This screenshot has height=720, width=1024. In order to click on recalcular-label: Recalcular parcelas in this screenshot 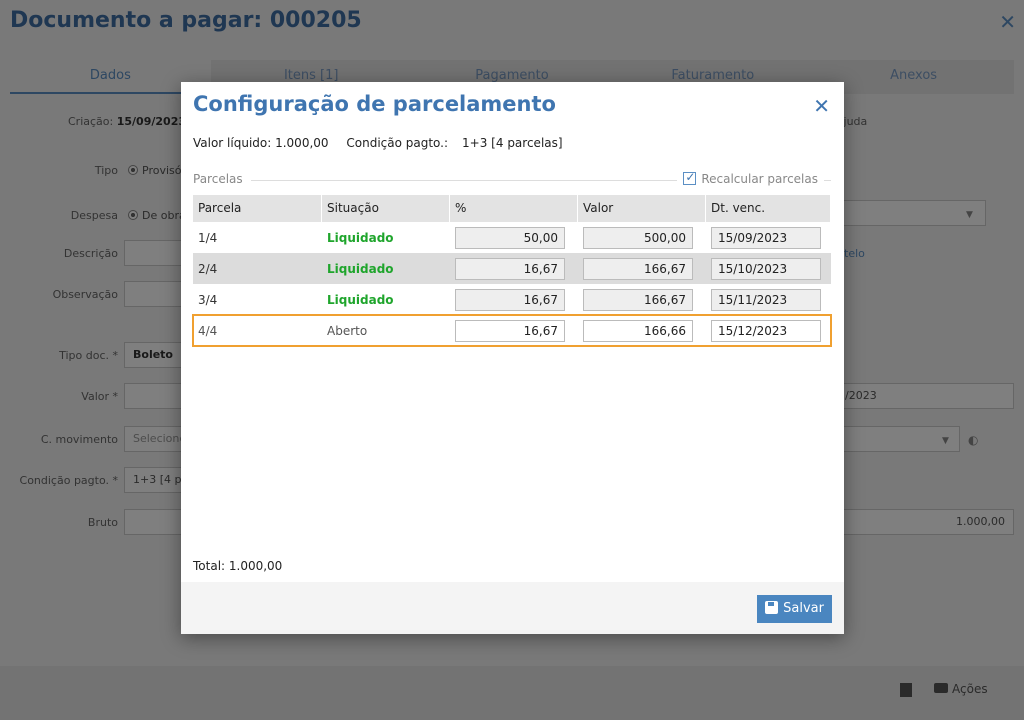, I will do `click(759, 179)`.